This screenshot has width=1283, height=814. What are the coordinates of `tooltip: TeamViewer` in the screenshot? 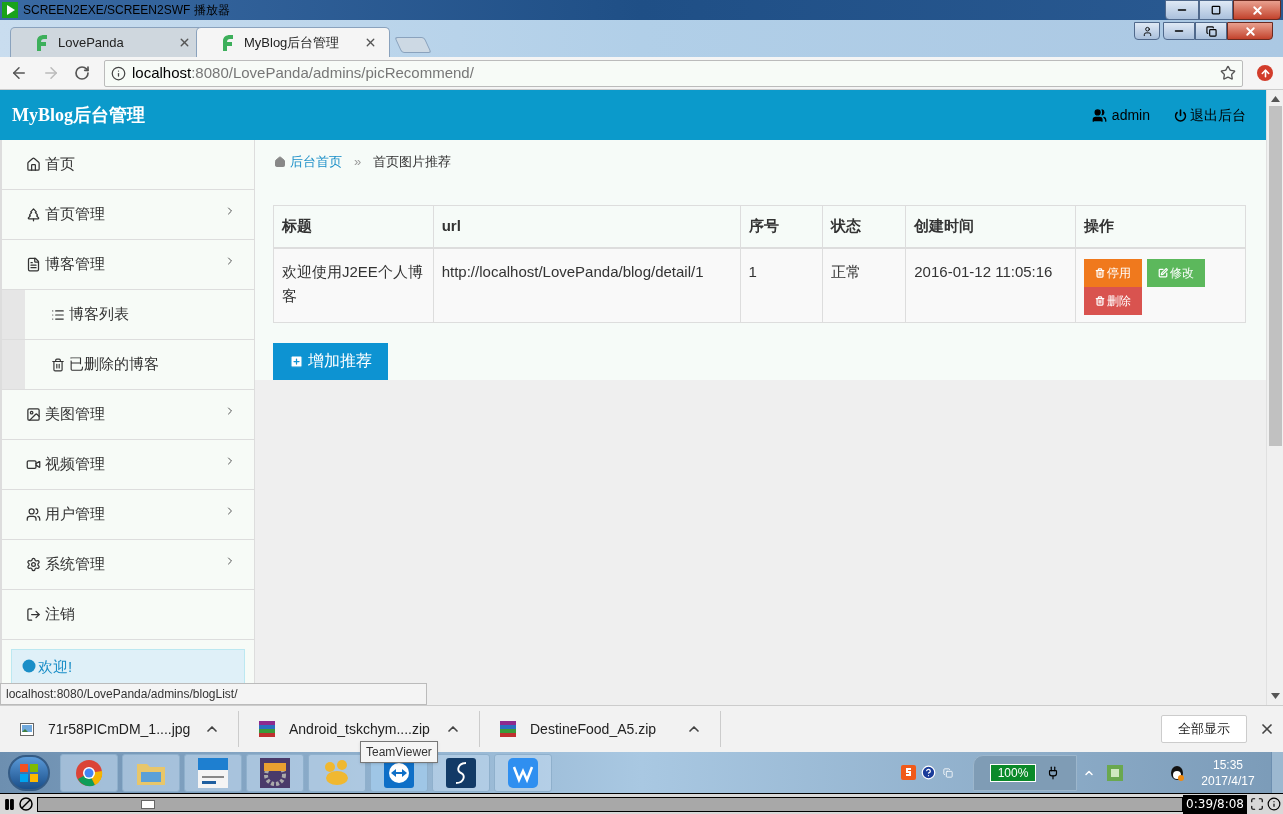 It's located at (399, 752).